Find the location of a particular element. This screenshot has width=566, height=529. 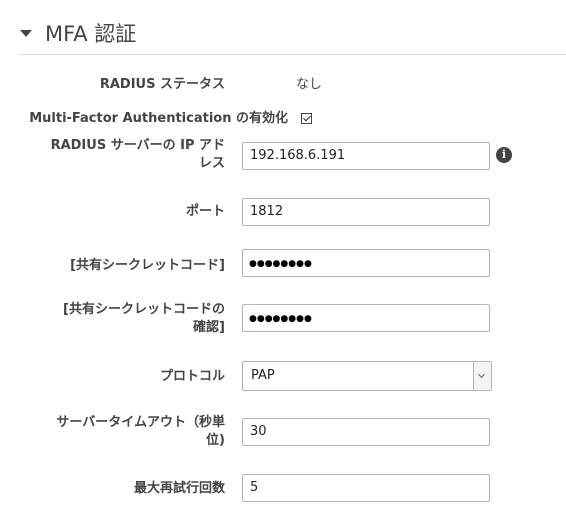

info-icon: i is located at coordinates (504, 155).